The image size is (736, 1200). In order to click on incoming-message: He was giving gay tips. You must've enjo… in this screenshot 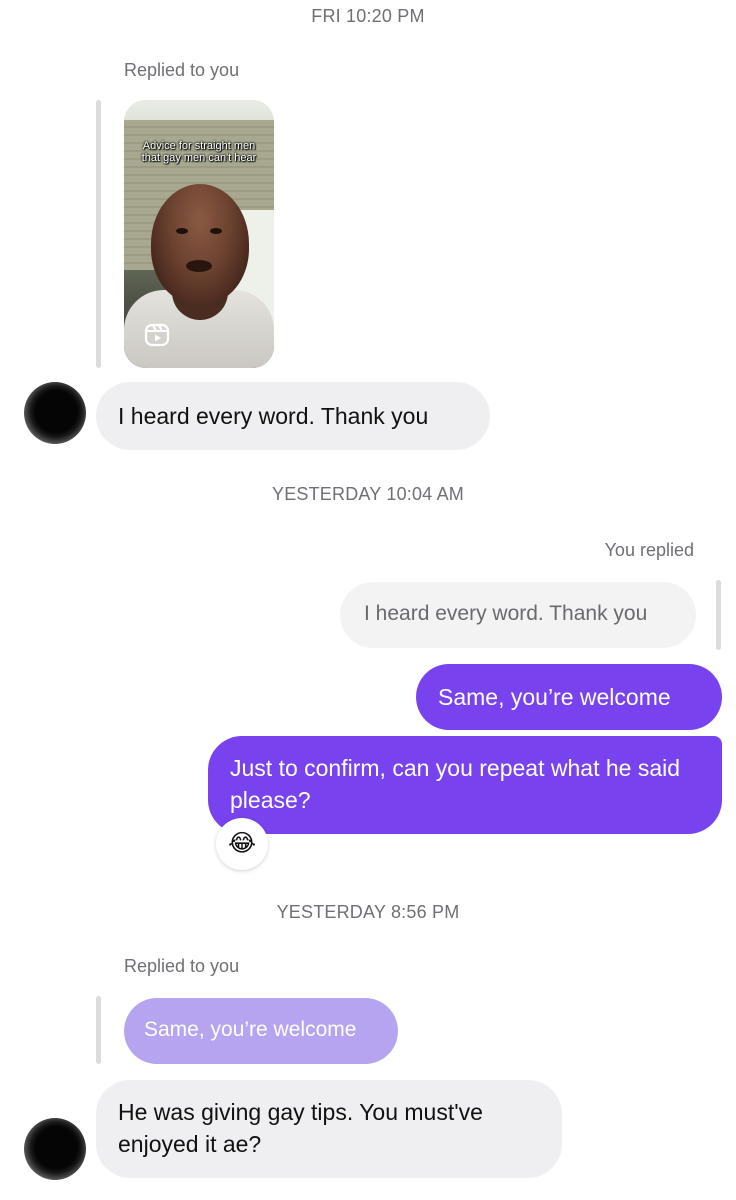, I will do `click(329, 1129)`.